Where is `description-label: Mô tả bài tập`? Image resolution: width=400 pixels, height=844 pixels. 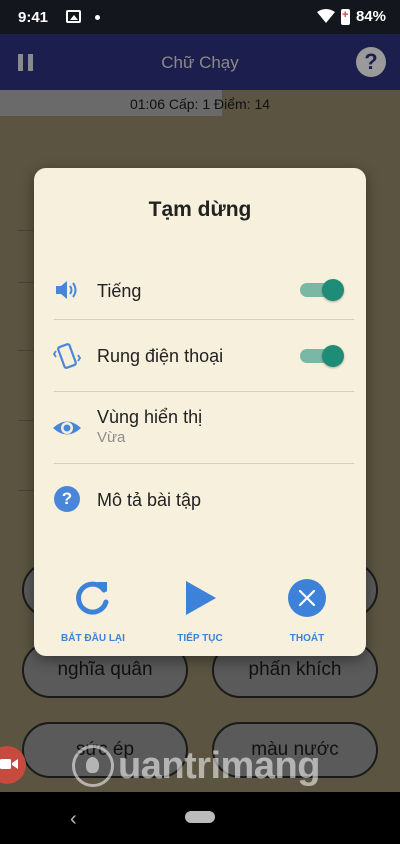
description-label: Mô tả bài tập is located at coordinates (149, 500).